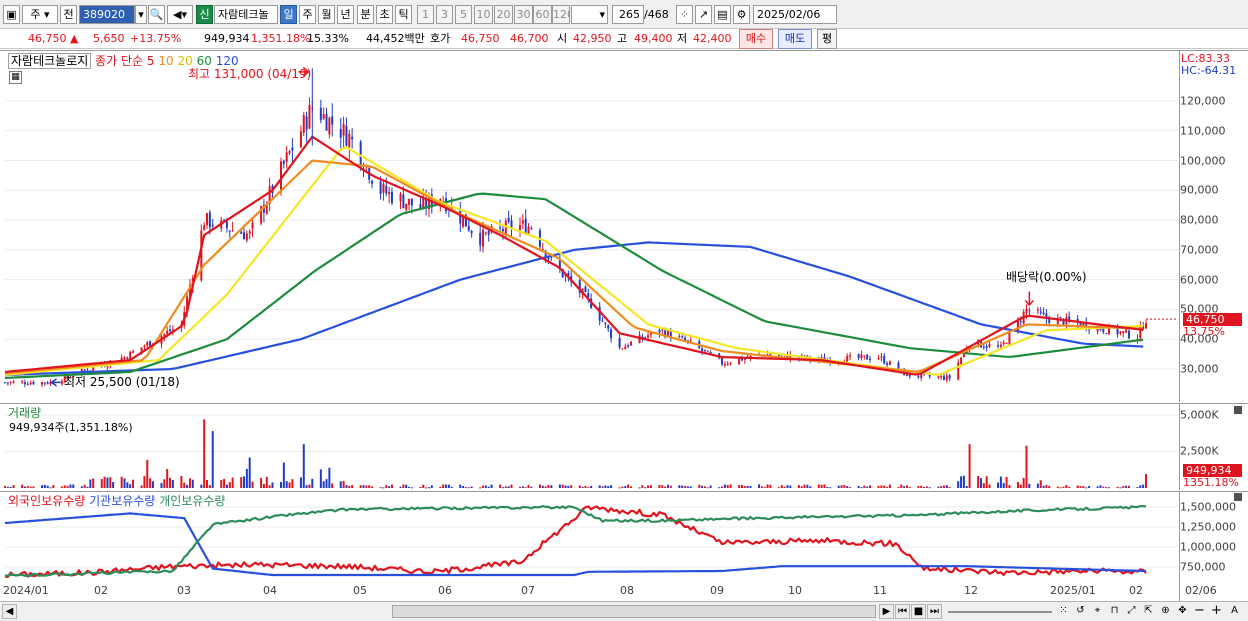 This screenshot has height=621, width=1248. What do you see at coordinates (107, 14) in the screenshot?
I see `stock-code-input: 389020` at bounding box center [107, 14].